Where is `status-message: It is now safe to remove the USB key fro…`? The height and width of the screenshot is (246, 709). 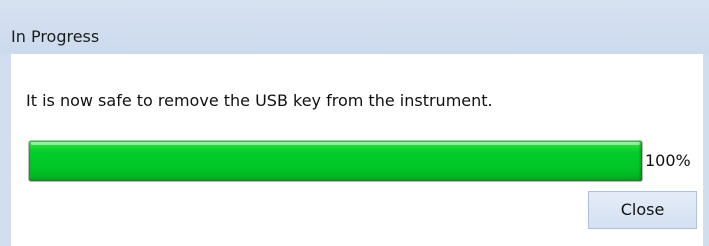
status-message: It is now safe to remove the USB key fro… is located at coordinates (259, 100).